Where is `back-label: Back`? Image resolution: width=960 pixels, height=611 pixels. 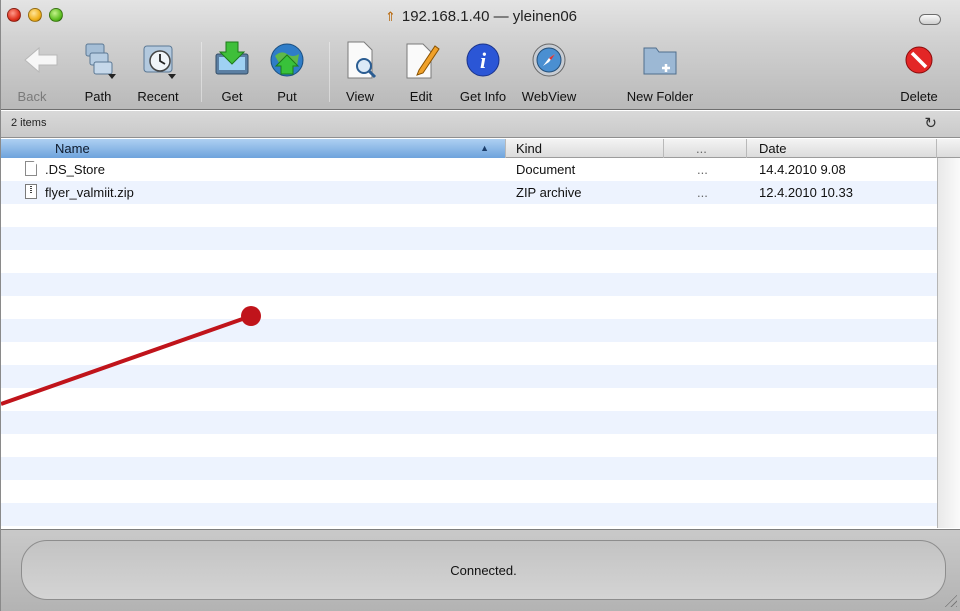 back-label: Back is located at coordinates (32, 96).